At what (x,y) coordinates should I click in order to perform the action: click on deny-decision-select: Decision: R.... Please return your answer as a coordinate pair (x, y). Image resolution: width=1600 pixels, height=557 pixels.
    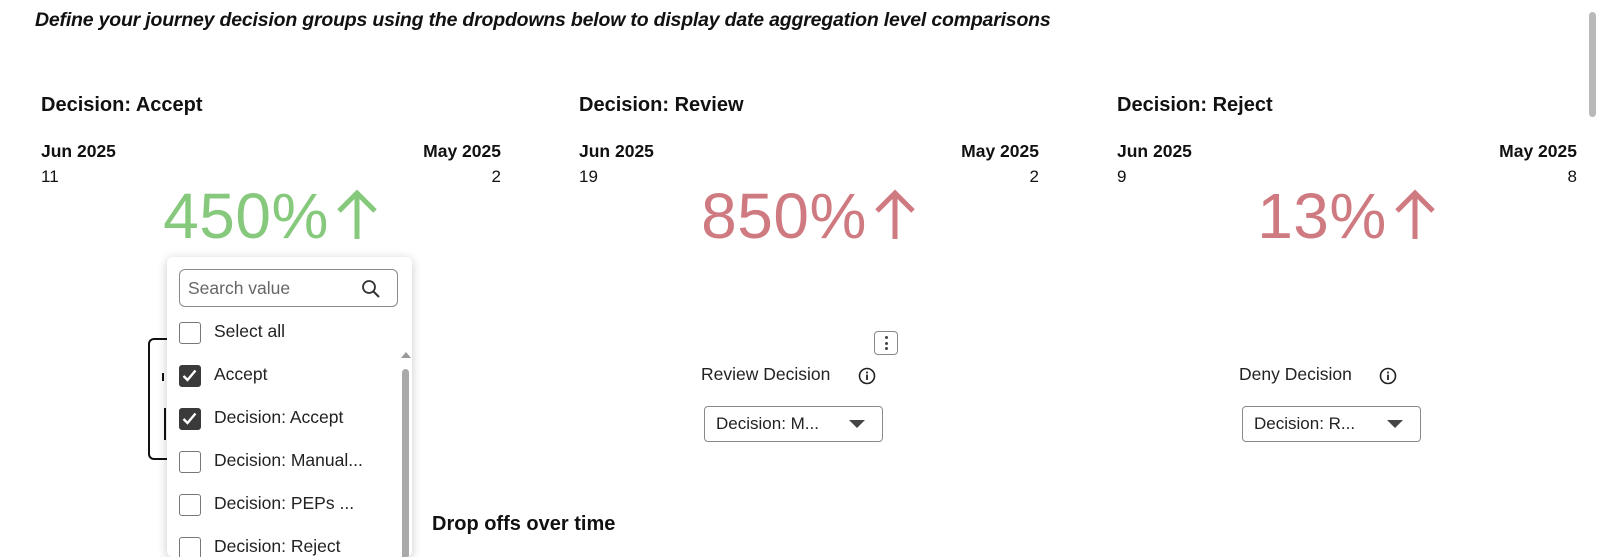
    Looking at the image, I should click on (1331, 424).